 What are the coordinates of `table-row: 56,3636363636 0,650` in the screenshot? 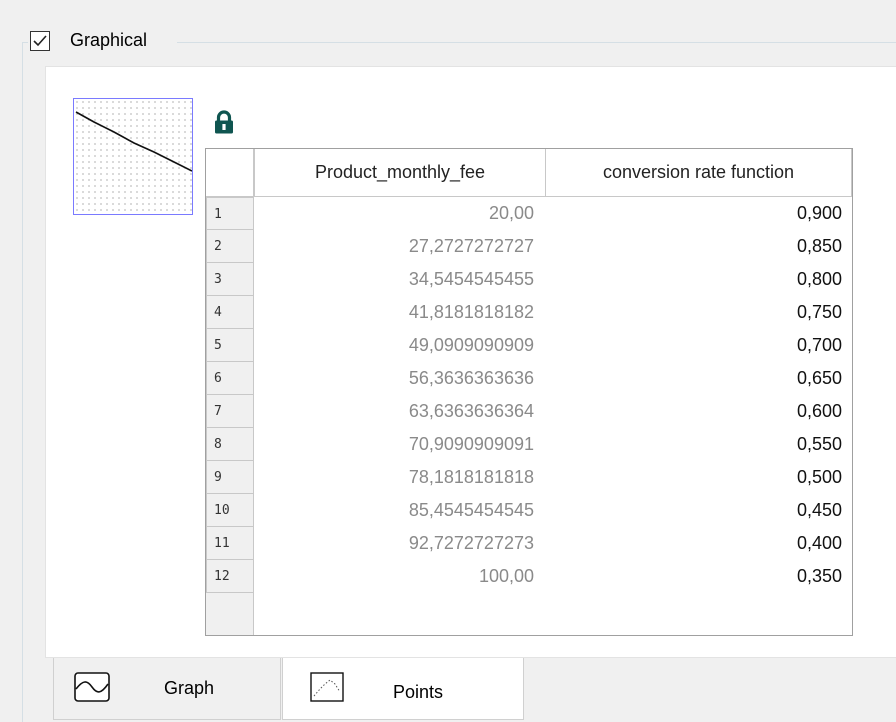 It's located at (553, 378).